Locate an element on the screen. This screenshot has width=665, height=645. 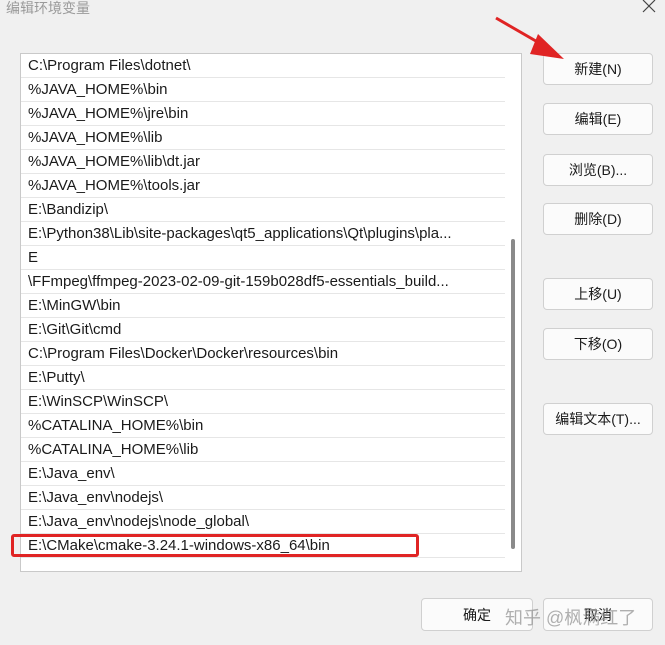
path-list-item: E:\Java_env\ is located at coordinates (263, 474).